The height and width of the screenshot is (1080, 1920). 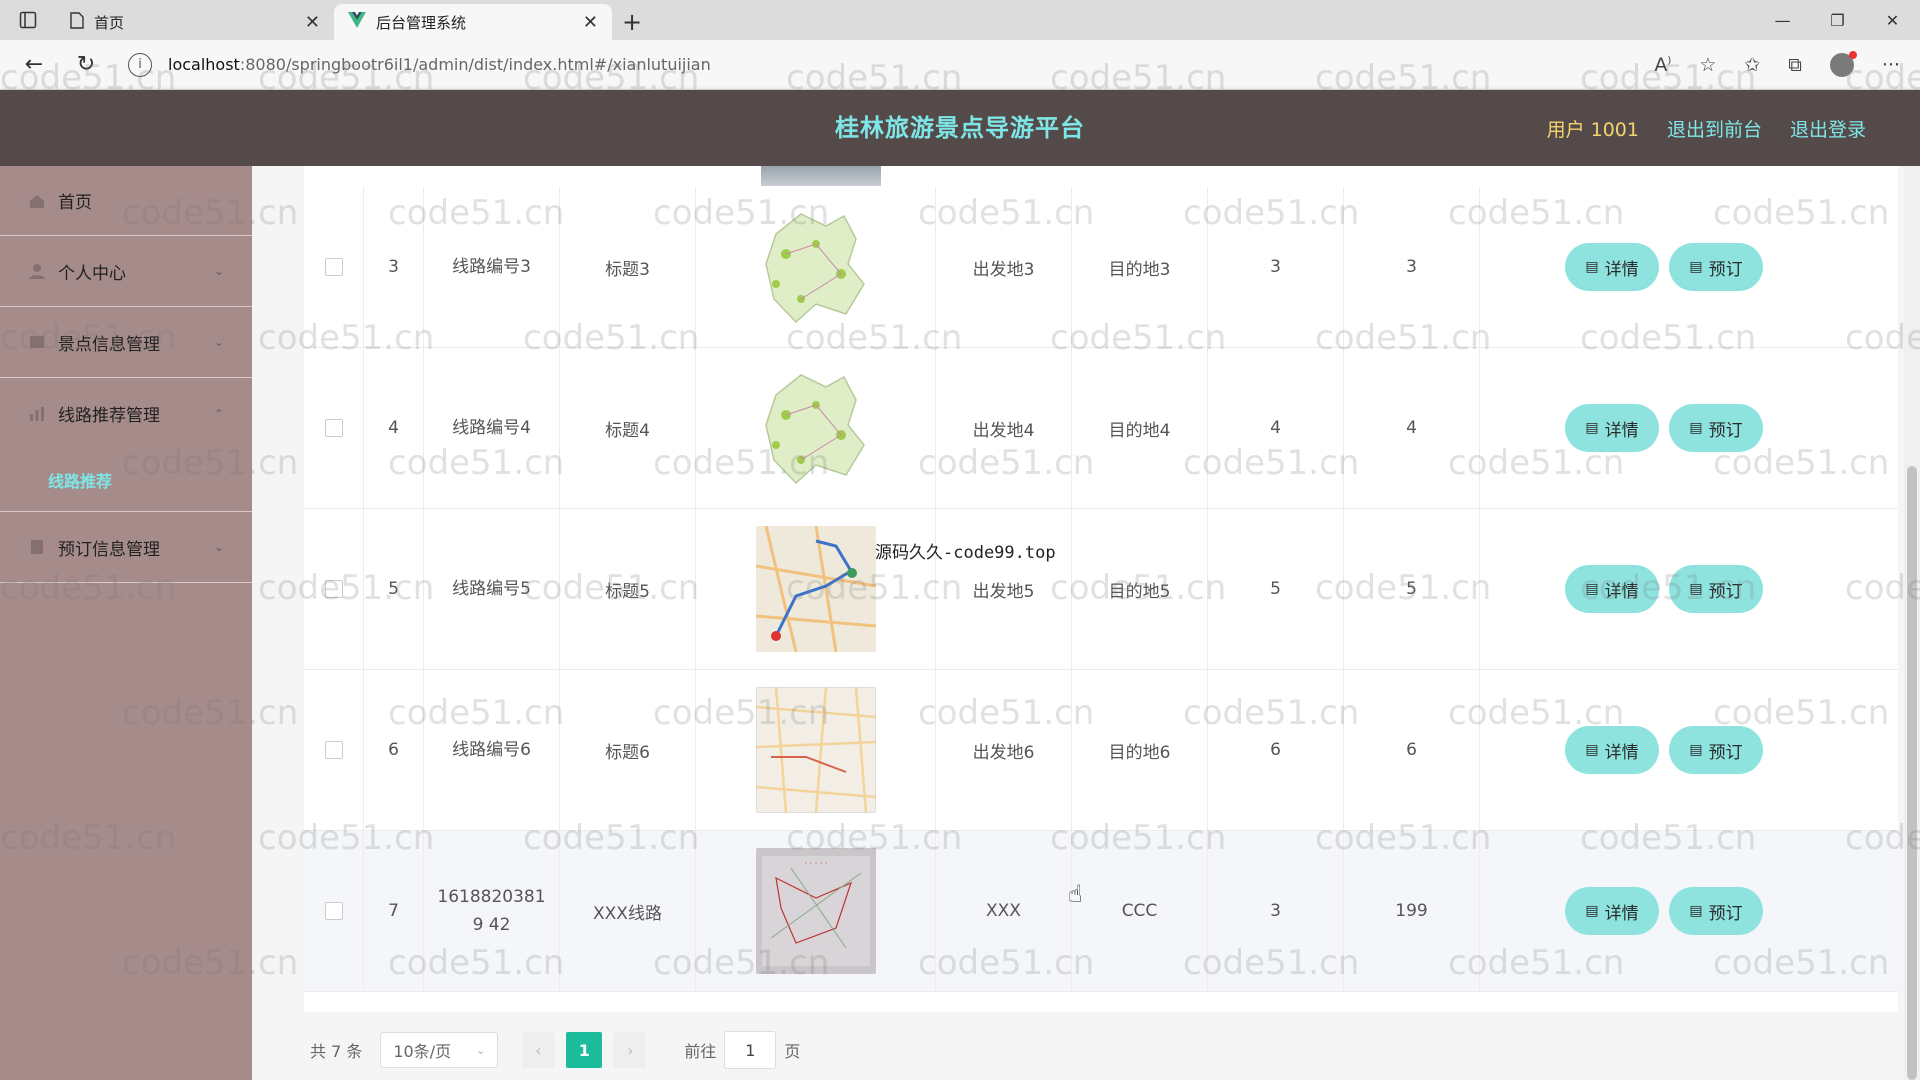 What do you see at coordinates (473, 22) in the screenshot?
I see `tab-admin: 后台管理系统 ✕` at bounding box center [473, 22].